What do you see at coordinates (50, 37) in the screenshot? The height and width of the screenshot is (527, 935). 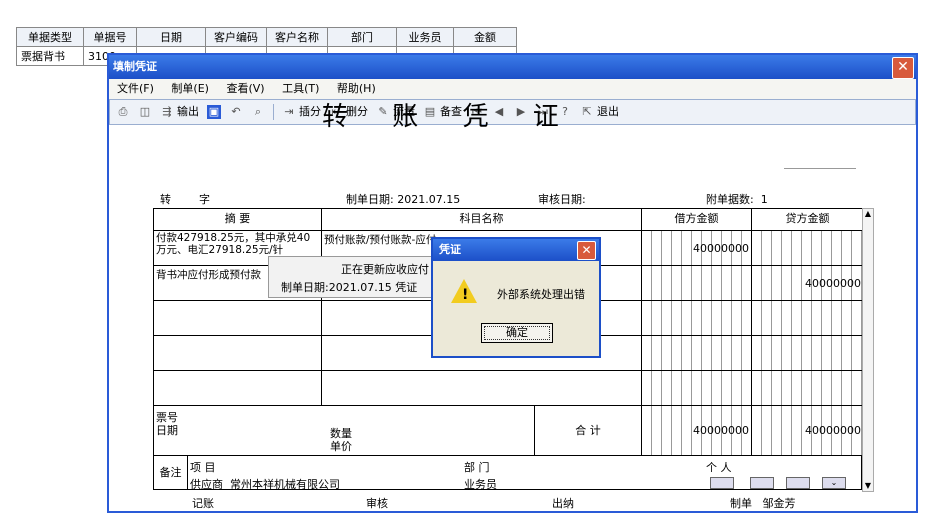 I see `col-header: 单据类型` at bounding box center [50, 37].